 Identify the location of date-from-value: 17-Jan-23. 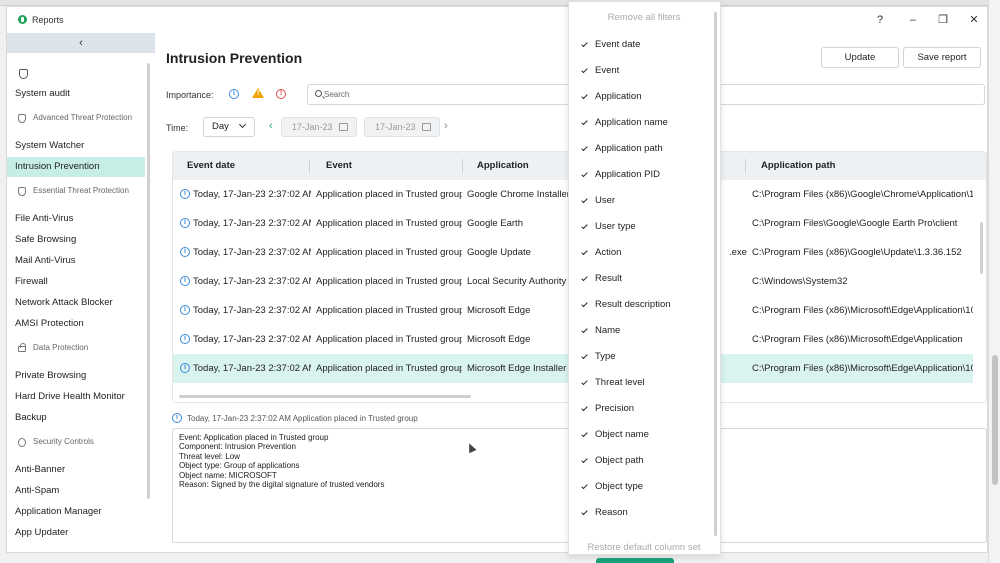
(312, 127).